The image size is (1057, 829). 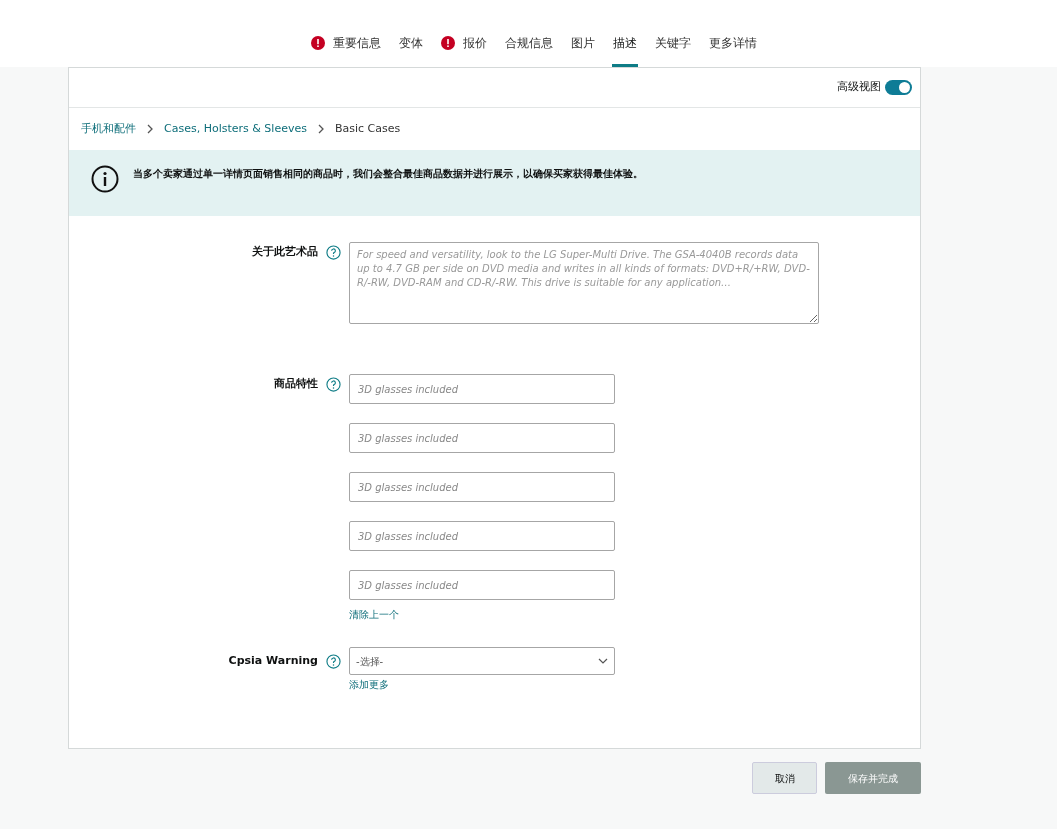 I want to click on tab: 关键字, so click(x=672, y=44).